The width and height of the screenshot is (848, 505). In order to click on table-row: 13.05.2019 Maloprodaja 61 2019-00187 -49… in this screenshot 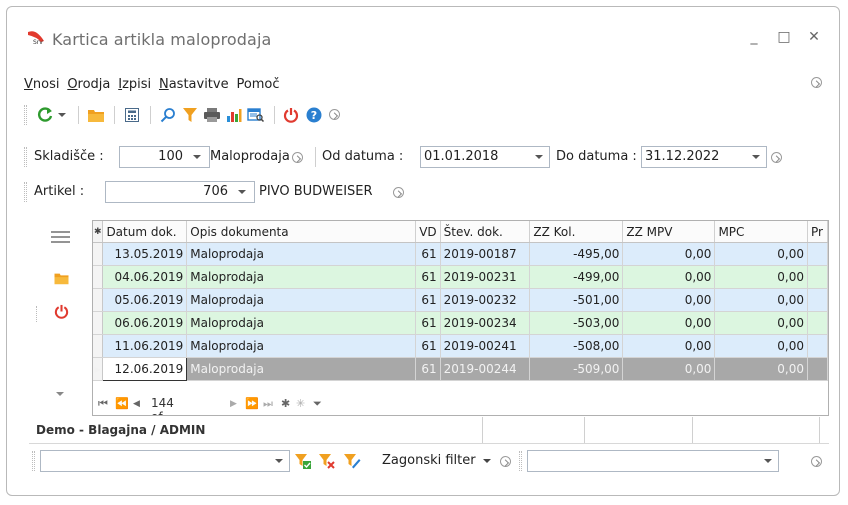, I will do `click(460, 254)`.